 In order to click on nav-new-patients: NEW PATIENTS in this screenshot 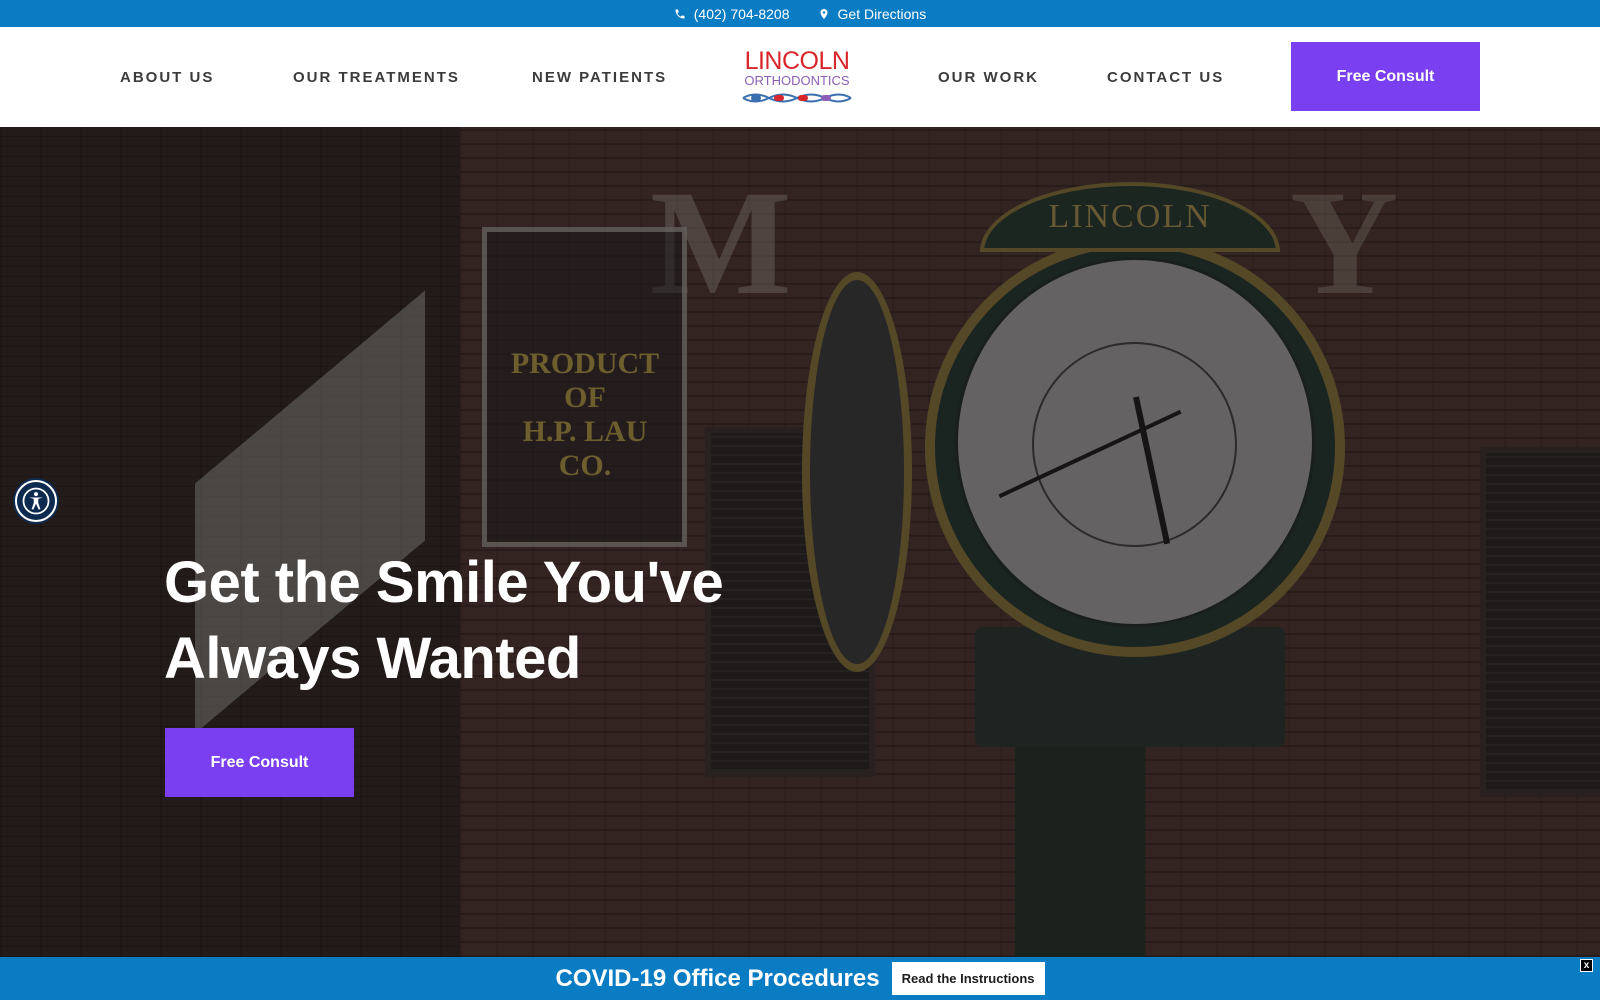, I will do `click(599, 77)`.